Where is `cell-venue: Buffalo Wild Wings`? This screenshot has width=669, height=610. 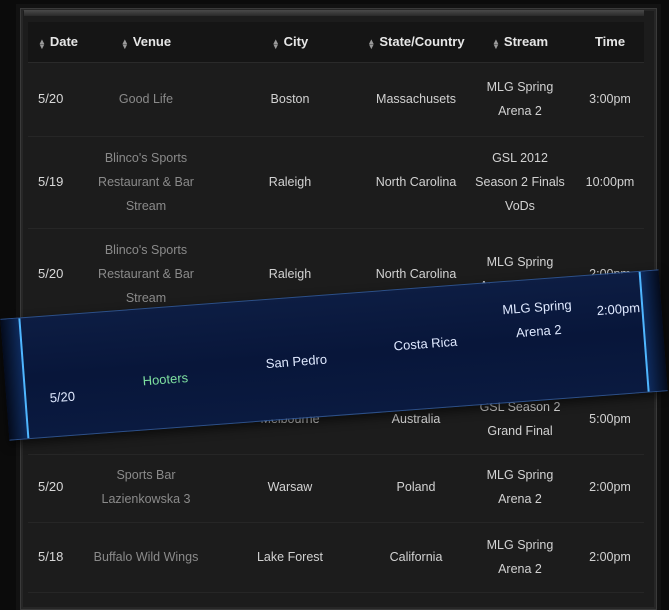 cell-venue: Buffalo Wild Wings is located at coordinates (146, 557).